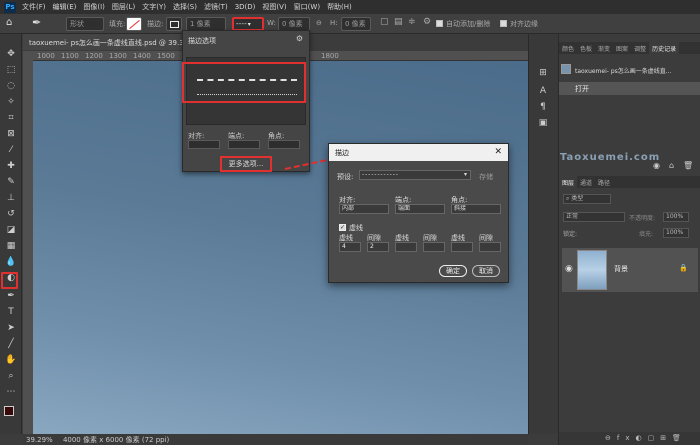 This screenshot has height=445, width=700. Describe the element at coordinates (664, 48) in the screenshot. I see `tab-history: 历史记录` at that location.